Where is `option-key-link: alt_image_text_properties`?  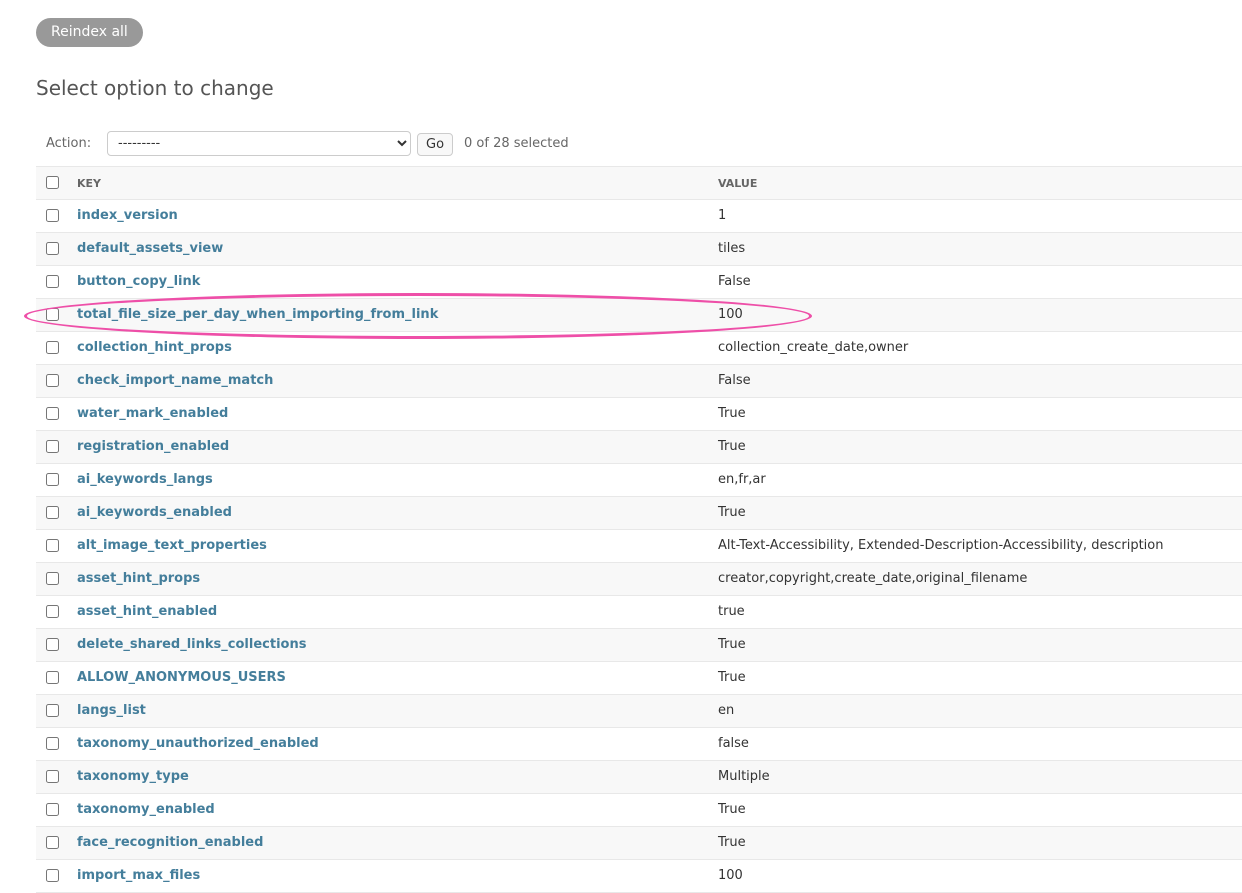 option-key-link: alt_image_text_properties is located at coordinates (172, 545).